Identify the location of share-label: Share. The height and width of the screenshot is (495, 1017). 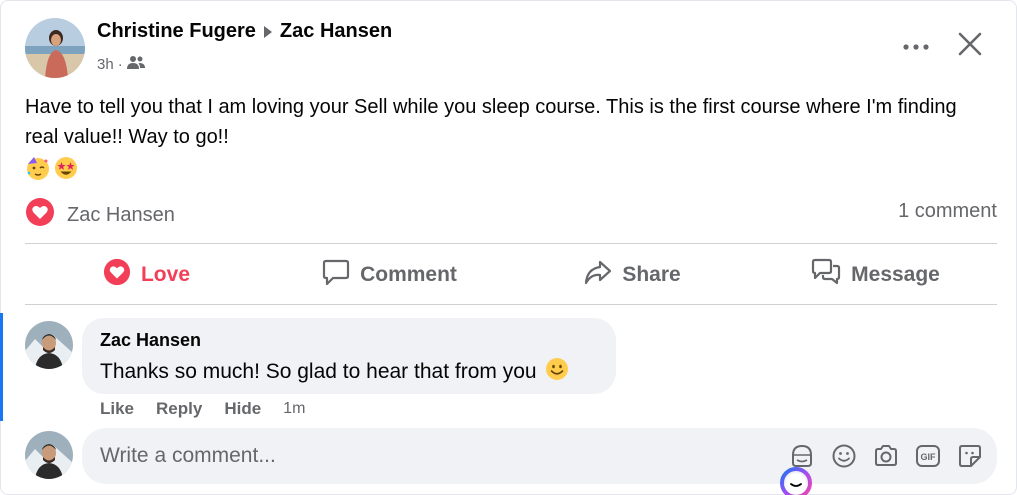
(651, 274).